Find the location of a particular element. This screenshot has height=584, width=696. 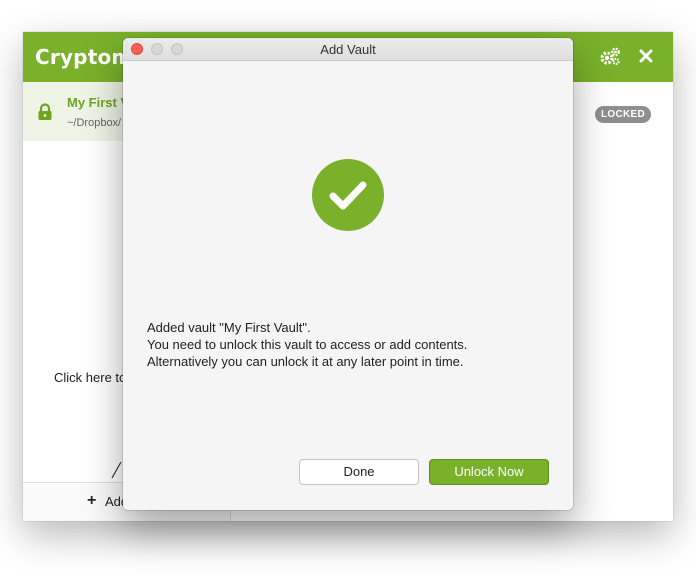

checkmark-circle-icon is located at coordinates (348, 197).